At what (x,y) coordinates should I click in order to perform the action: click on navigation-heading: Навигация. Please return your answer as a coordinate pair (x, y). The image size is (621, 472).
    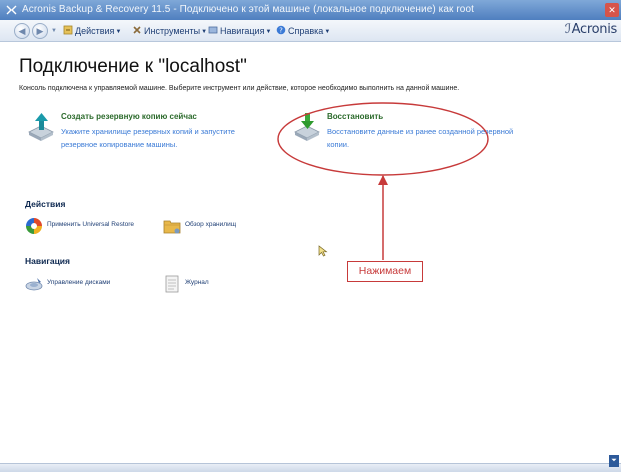
    Looking at the image, I should click on (47, 261).